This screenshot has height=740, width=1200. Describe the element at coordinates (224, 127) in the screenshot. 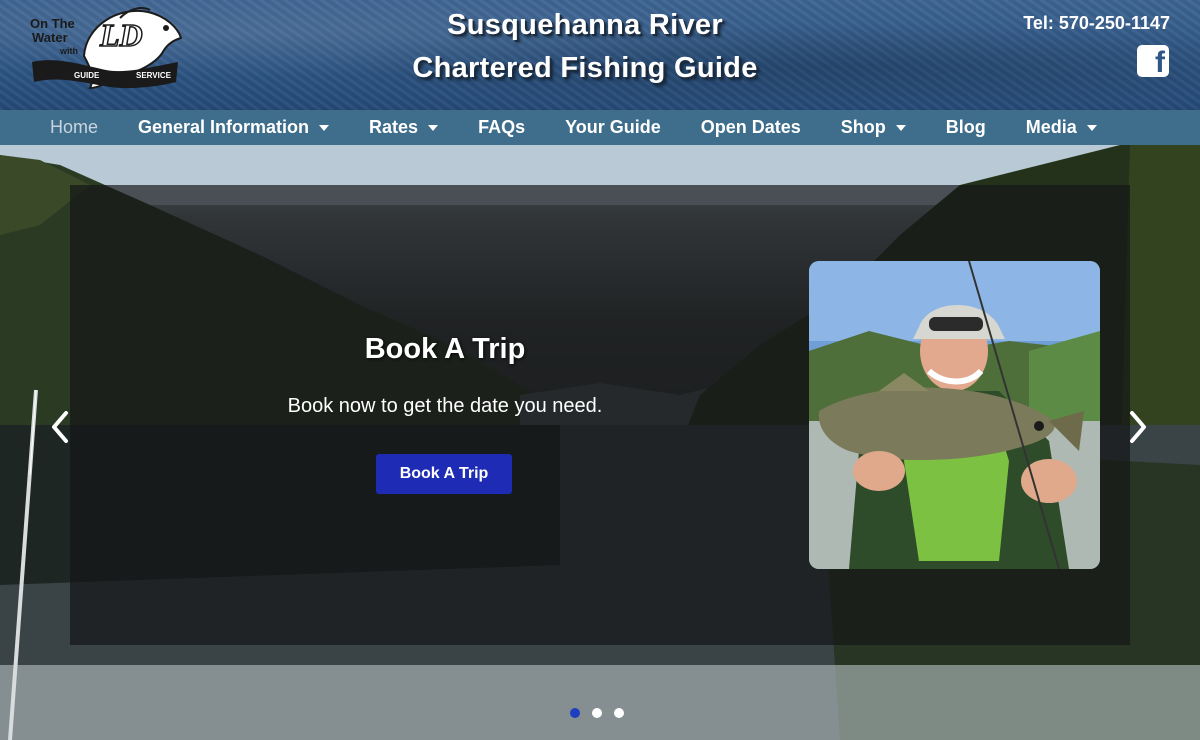

I see `nav-item-label: General Information` at that location.